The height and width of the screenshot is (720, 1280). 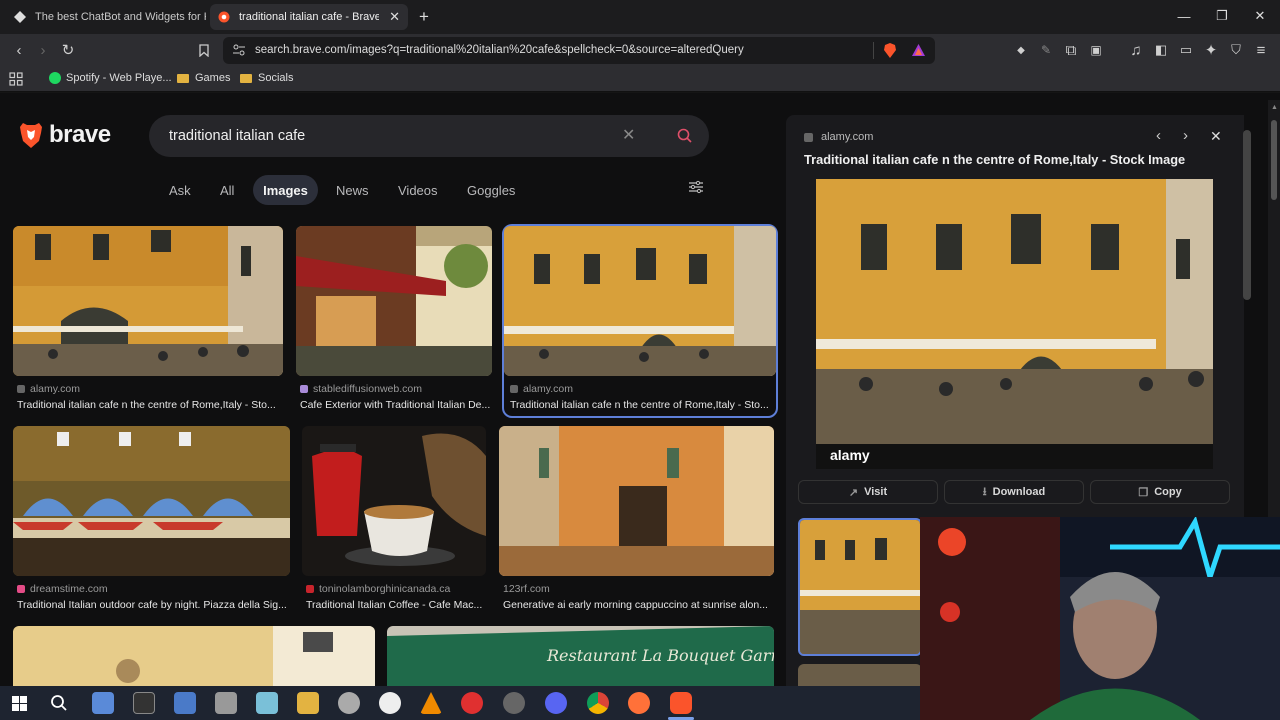 I want to click on image-result: Restaurant La Bouquet Garni, so click(x=580, y=656).